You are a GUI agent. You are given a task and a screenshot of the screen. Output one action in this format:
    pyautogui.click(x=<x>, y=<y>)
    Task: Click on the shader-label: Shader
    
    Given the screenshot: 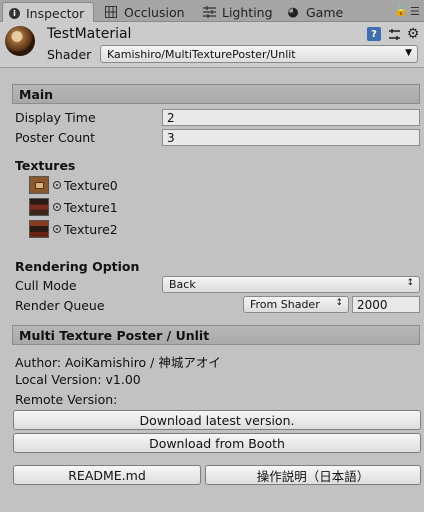 What is the action you would take?
    pyautogui.click(x=69, y=54)
    